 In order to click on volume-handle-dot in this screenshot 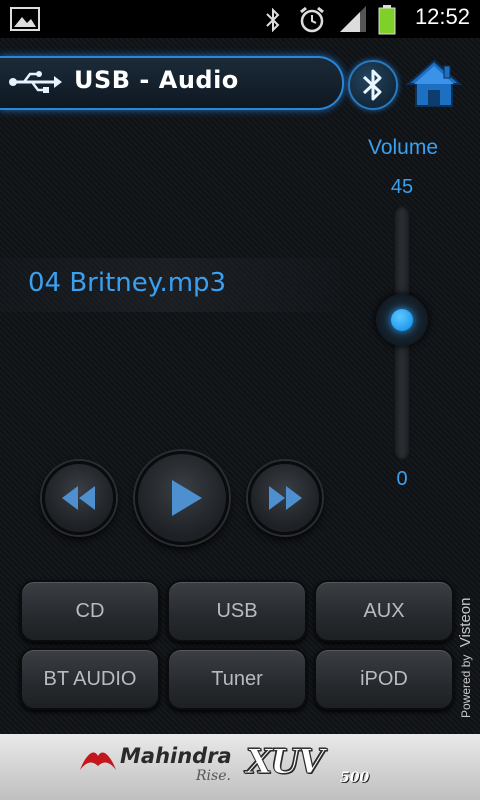, I will do `click(402, 320)`.